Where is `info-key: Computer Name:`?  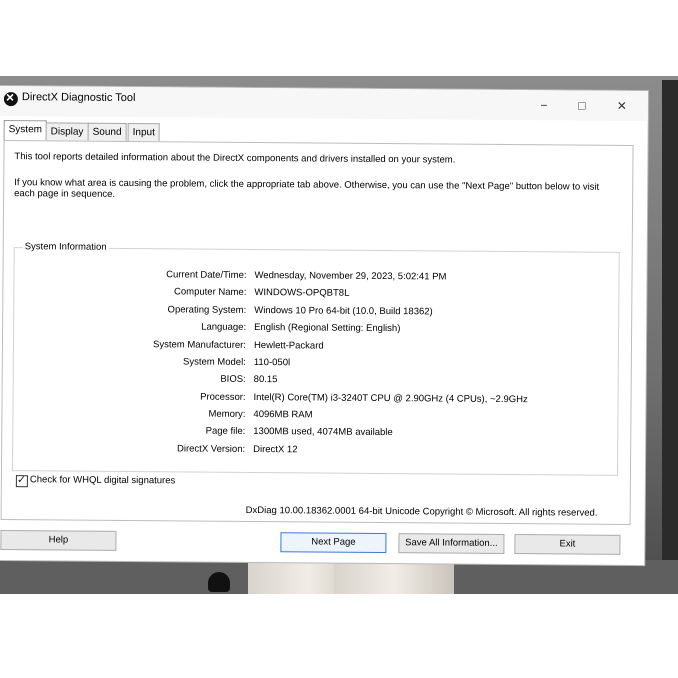 info-key: Computer Name: is located at coordinates (210, 292).